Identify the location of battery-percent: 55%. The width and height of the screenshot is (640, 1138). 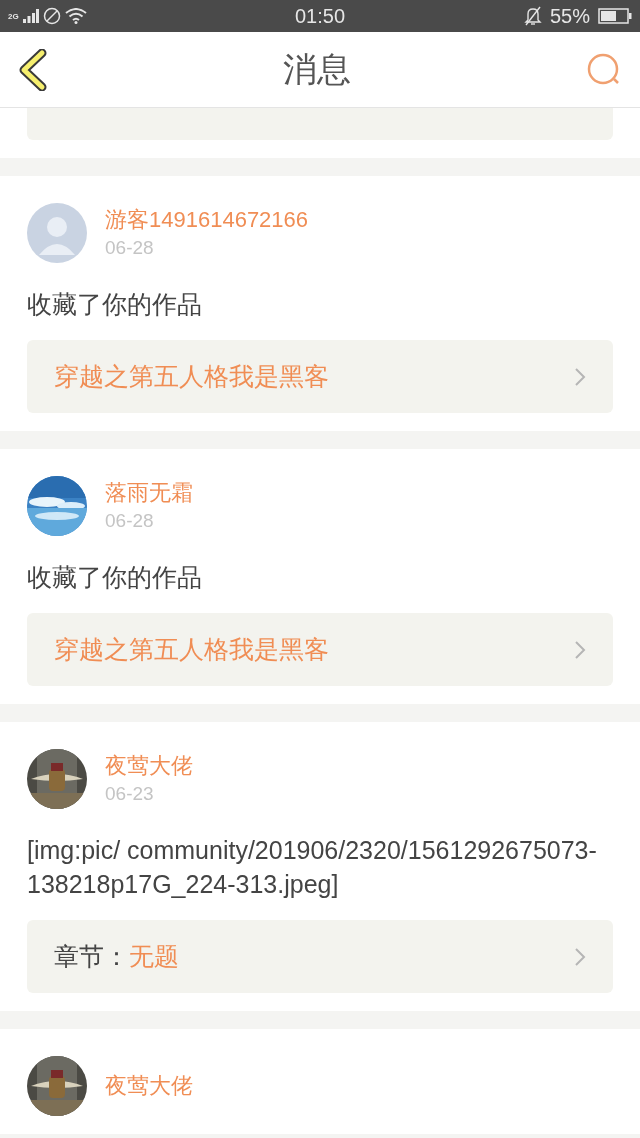
(569, 16).